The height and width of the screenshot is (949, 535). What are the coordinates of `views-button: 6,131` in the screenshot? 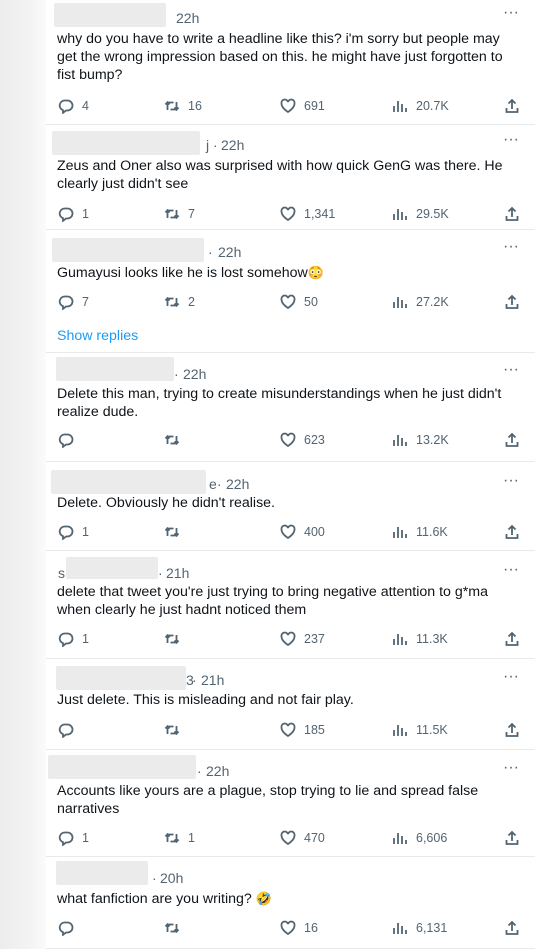 It's located at (419, 928).